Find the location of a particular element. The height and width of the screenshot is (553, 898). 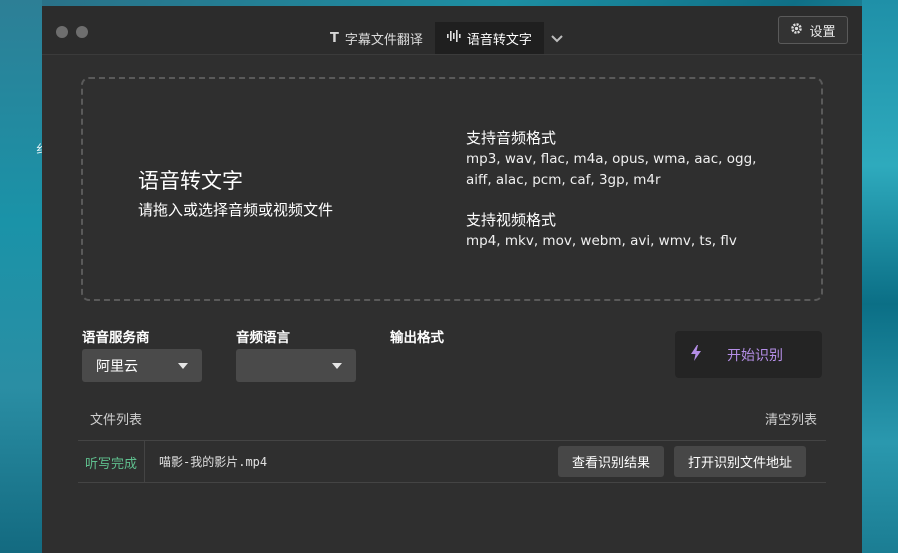

video-formats-line-1: mp4, mkv, mov, webm, avi, wmv, ts, flv is located at coordinates (601, 241).